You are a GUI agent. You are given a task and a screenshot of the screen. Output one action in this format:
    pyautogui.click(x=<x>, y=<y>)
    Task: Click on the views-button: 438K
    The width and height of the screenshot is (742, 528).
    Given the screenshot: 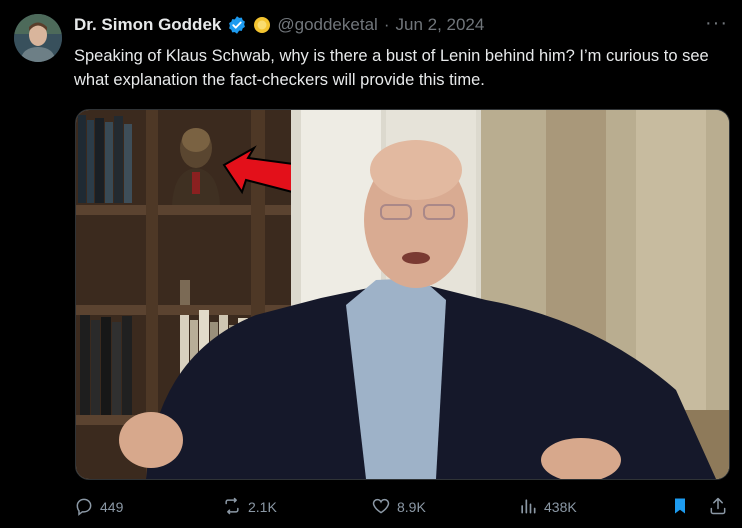 What is the action you would take?
    pyautogui.click(x=547, y=507)
    